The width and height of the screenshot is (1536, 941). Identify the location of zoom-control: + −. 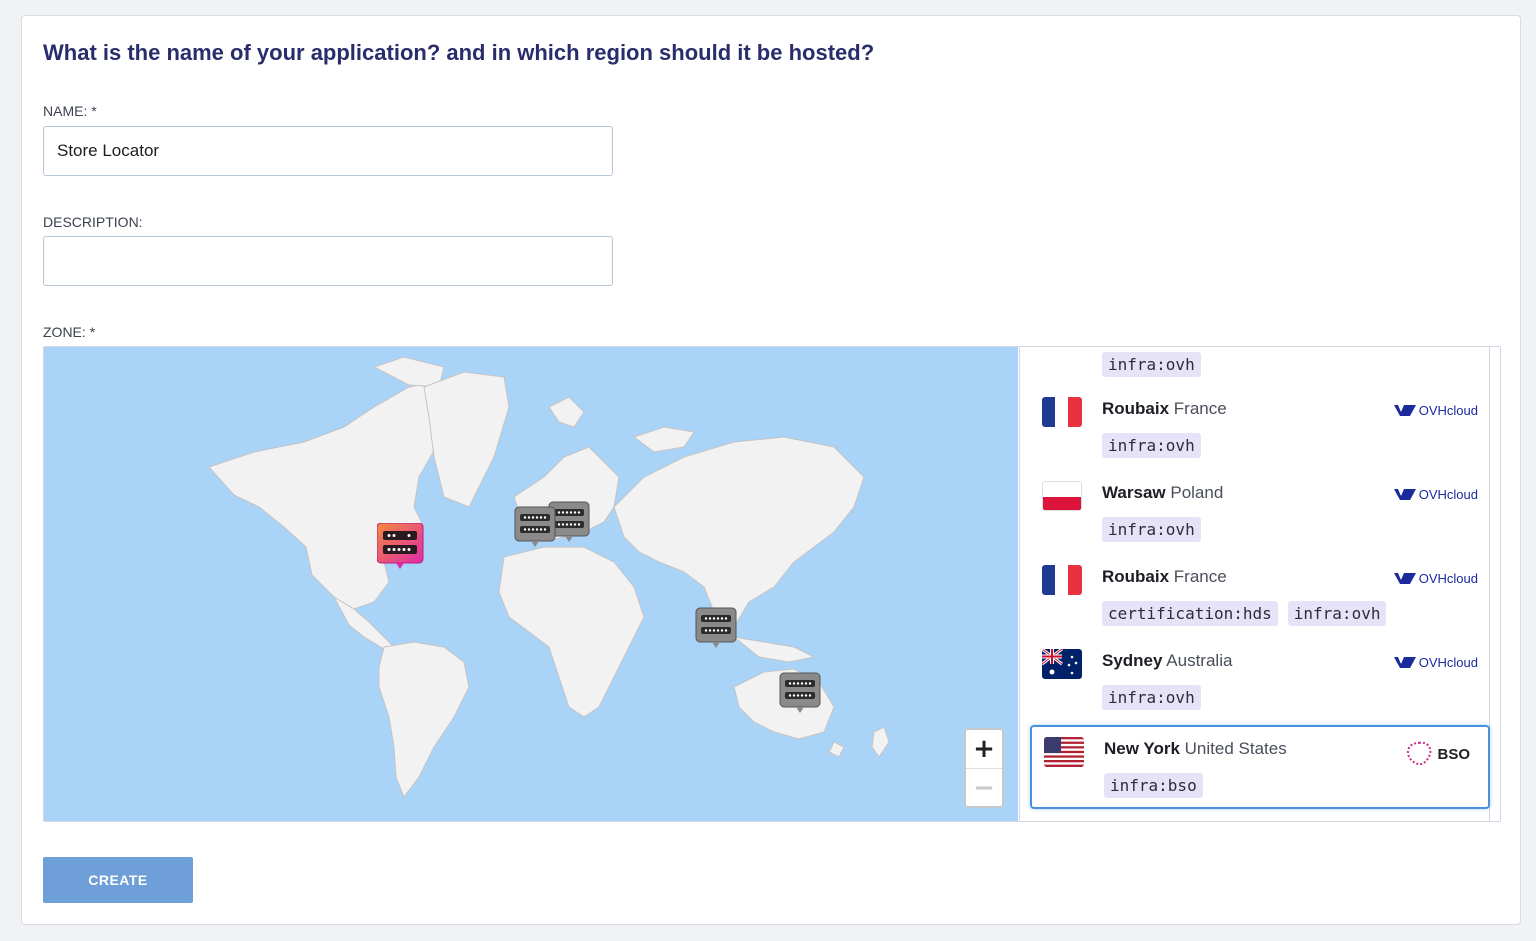
(984, 768).